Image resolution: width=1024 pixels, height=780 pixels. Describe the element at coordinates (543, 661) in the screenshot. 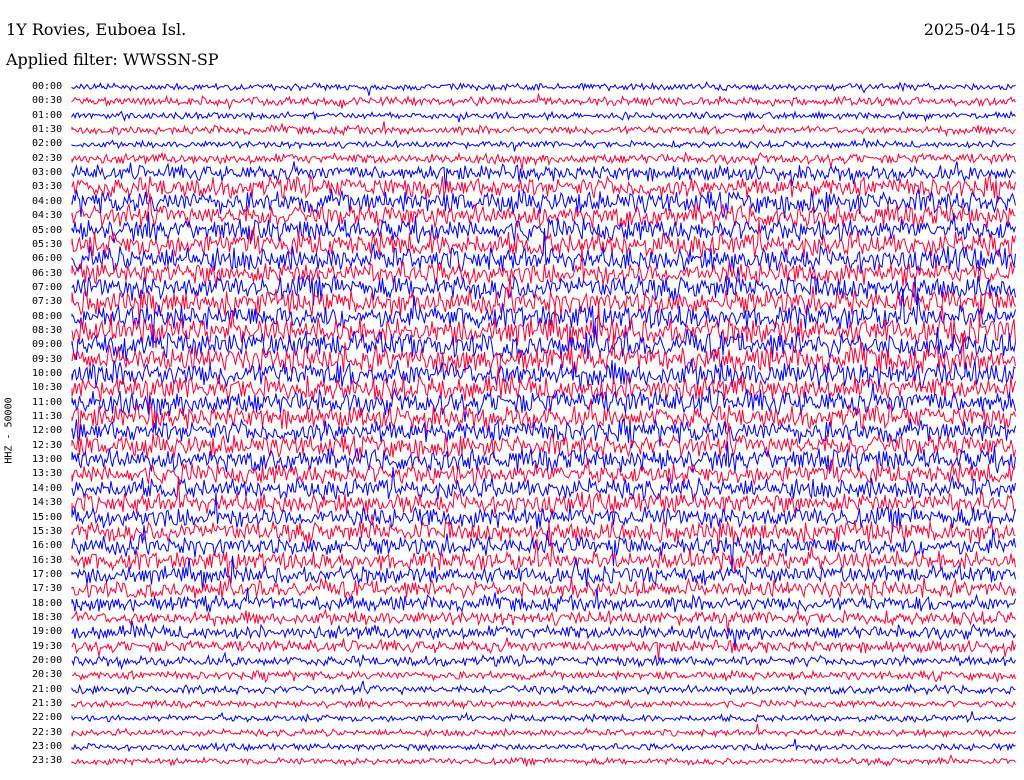

I see `trace-2000` at that location.